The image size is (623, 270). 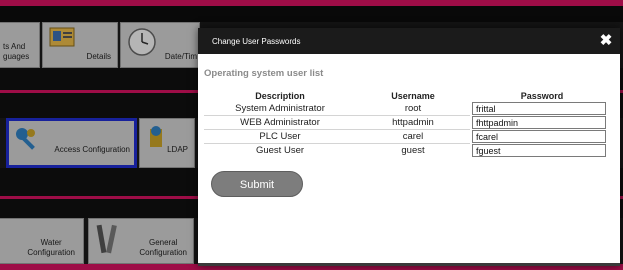 I want to click on table-row: PLC User carel, so click(x=409, y=137).